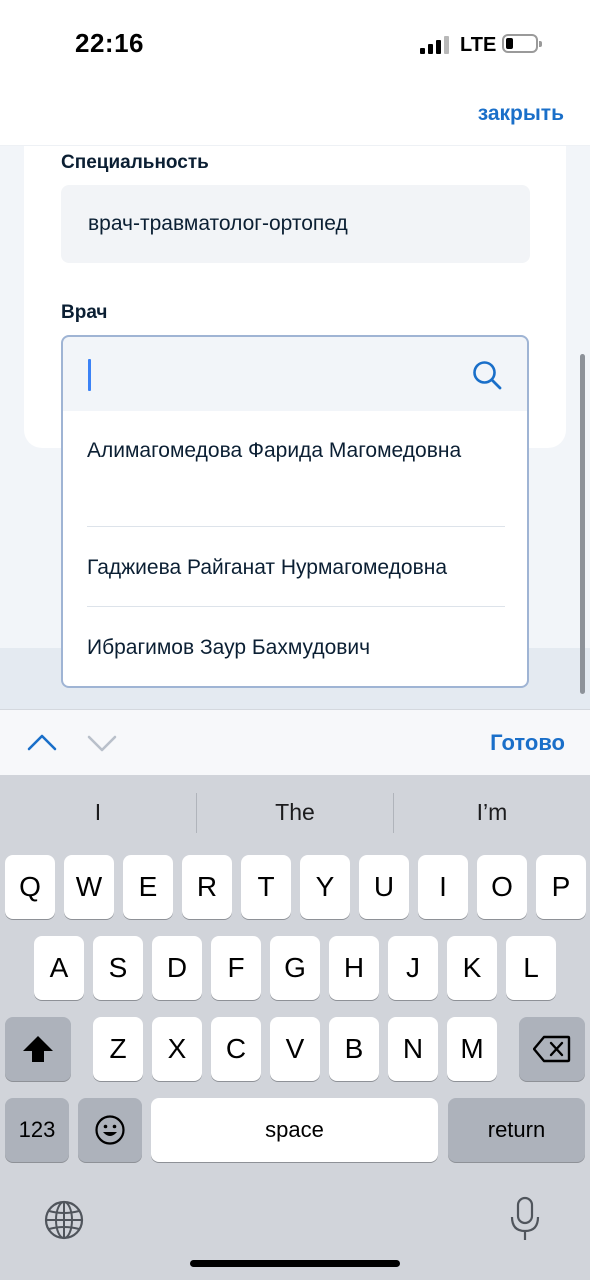 The height and width of the screenshot is (1280, 590). I want to click on network-type: LTE, so click(478, 45).